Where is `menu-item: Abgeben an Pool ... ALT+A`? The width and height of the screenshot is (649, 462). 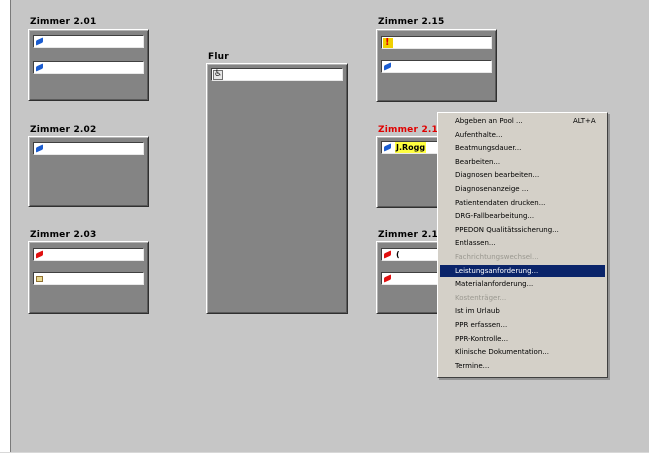
menu-item: Abgeben an Pool ... ALT+A is located at coordinates (522, 121).